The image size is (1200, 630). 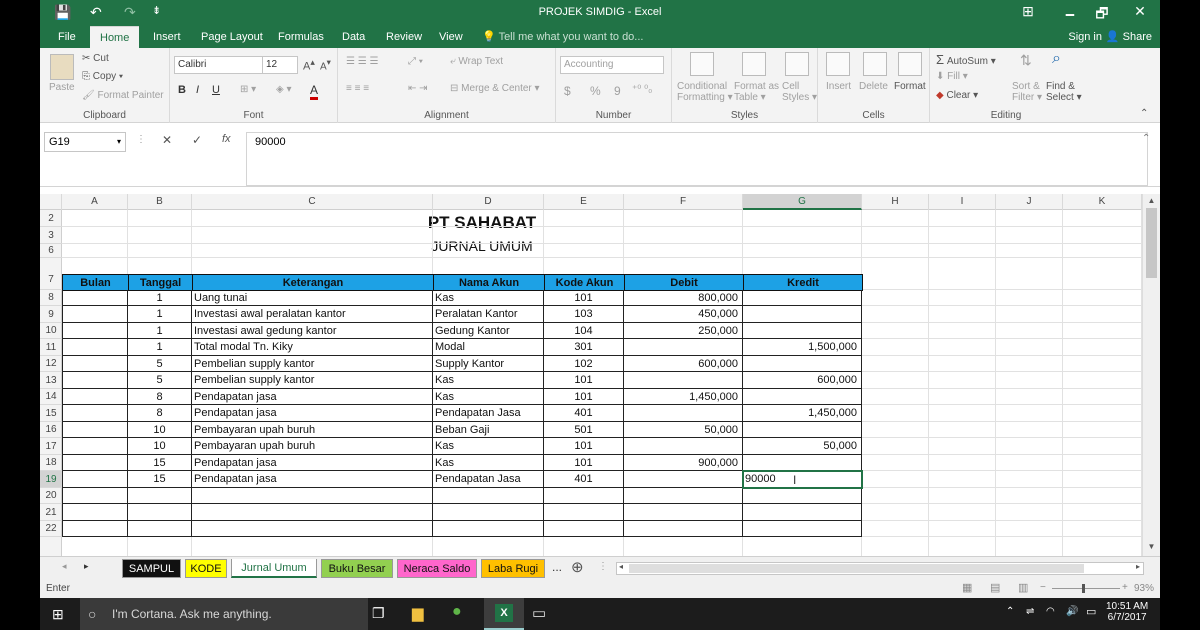 What do you see at coordinates (182, 90) in the screenshot?
I see `bold-button: B` at bounding box center [182, 90].